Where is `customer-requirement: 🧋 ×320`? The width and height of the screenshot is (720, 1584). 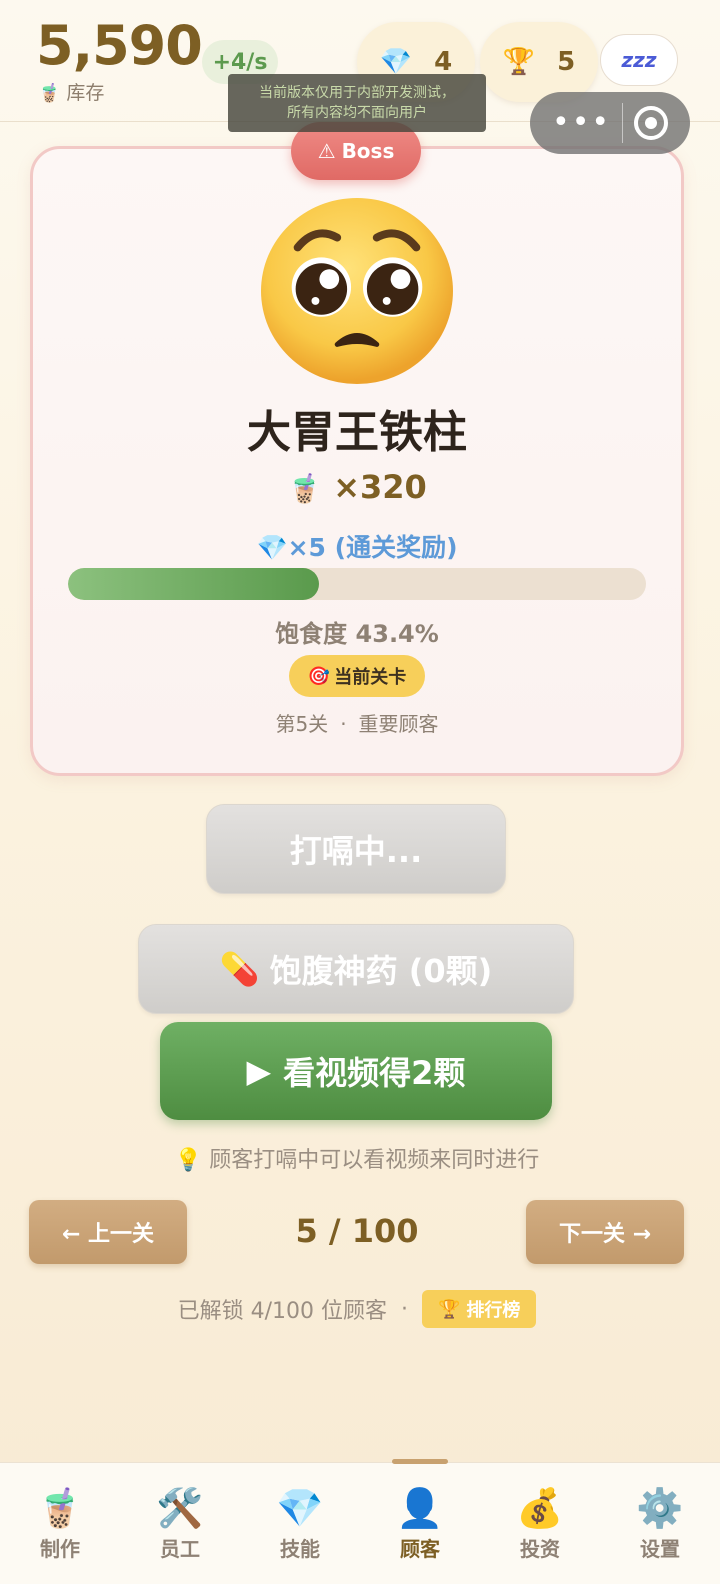
customer-requirement: 🧋 ×320 is located at coordinates (357, 487).